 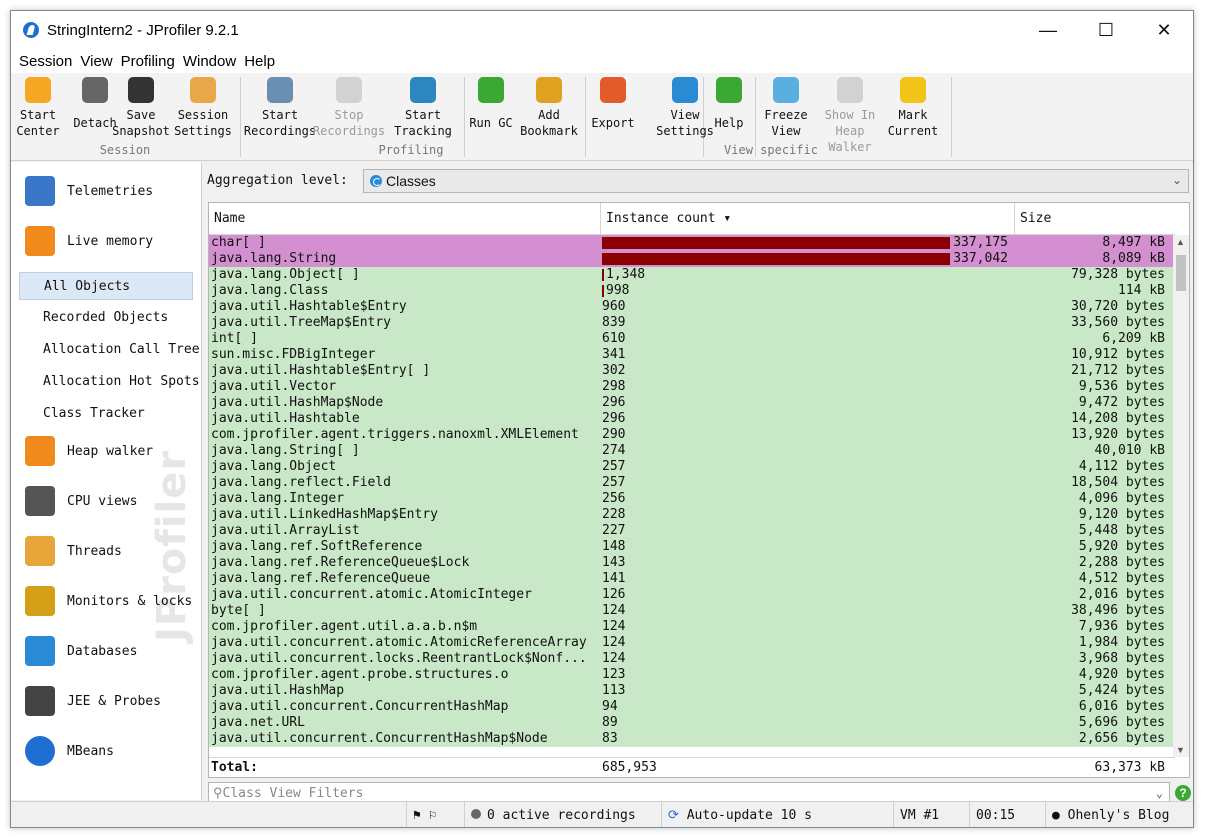 What do you see at coordinates (121, 381) in the screenshot?
I see `sidebar-item-allocation-hot-spots: Allocation Hot Spots` at bounding box center [121, 381].